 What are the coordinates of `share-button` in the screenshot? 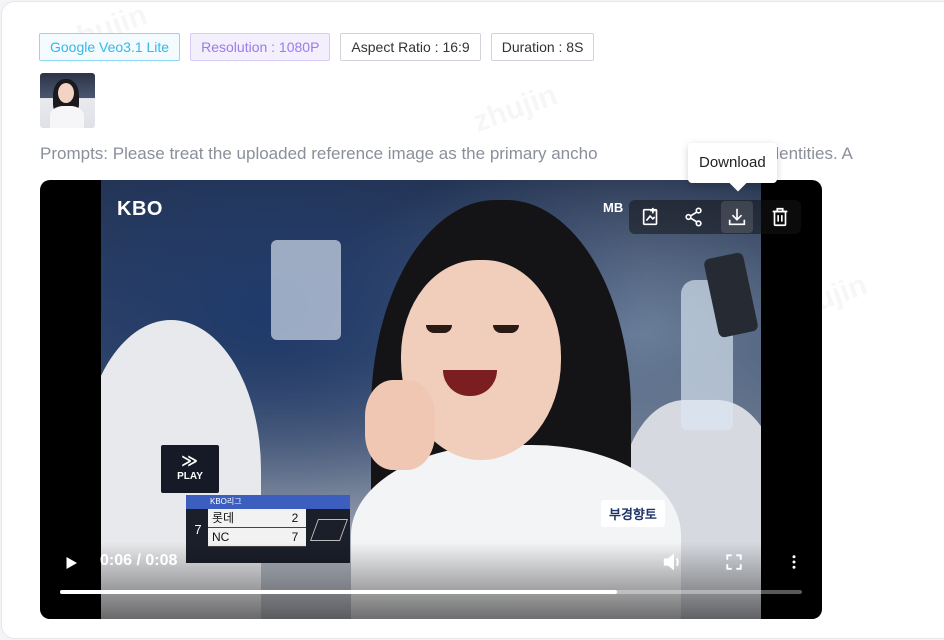 It's located at (694, 217).